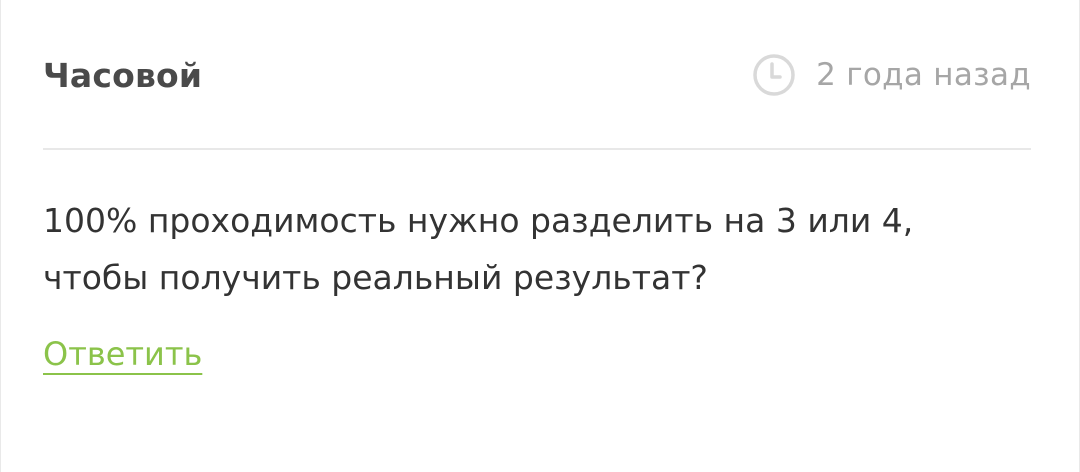 The height and width of the screenshot is (472, 1080). I want to click on clock-icon, so click(774, 75).